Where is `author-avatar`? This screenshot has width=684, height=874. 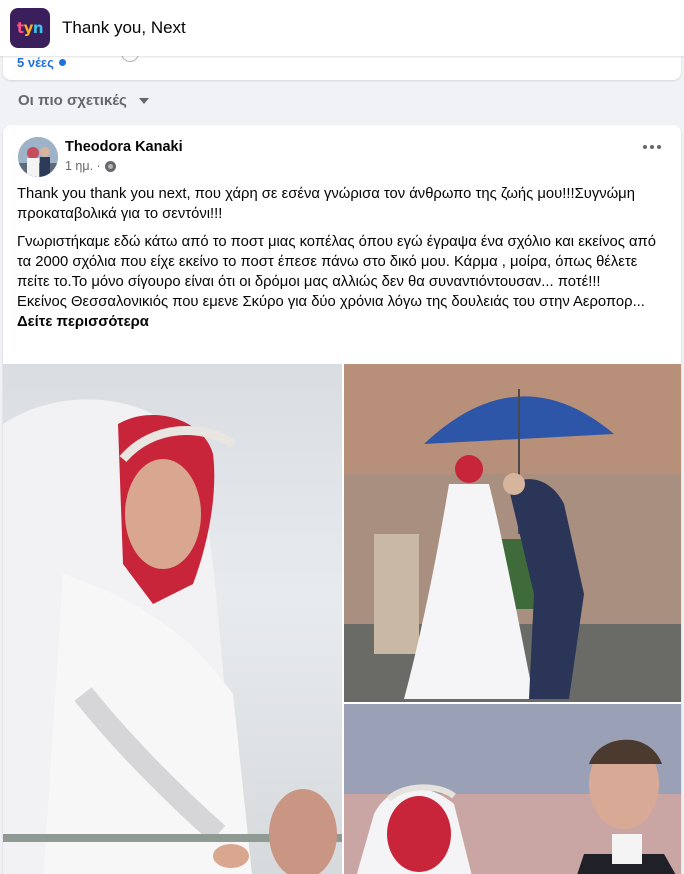
author-avatar is located at coordinates (38, 157).